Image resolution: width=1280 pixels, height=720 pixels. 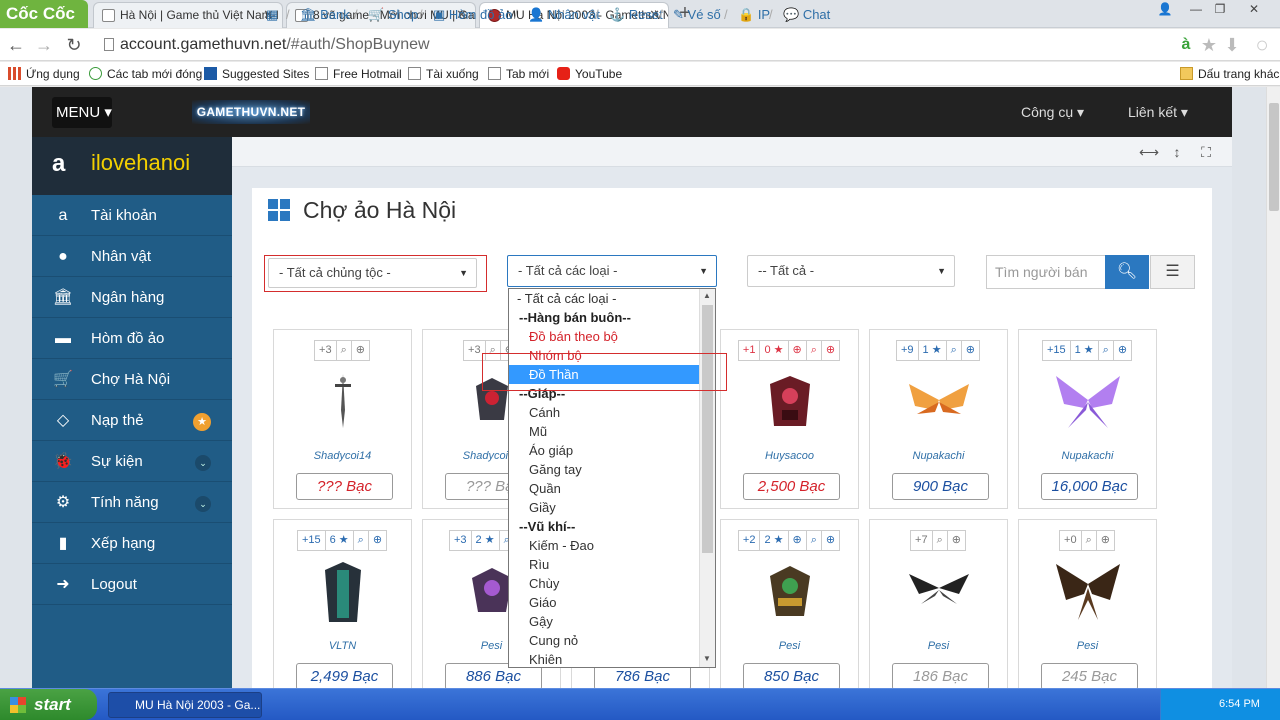 I want to click on breadcrumb-link: ✎ Vé số, so click(x=697, y=15).